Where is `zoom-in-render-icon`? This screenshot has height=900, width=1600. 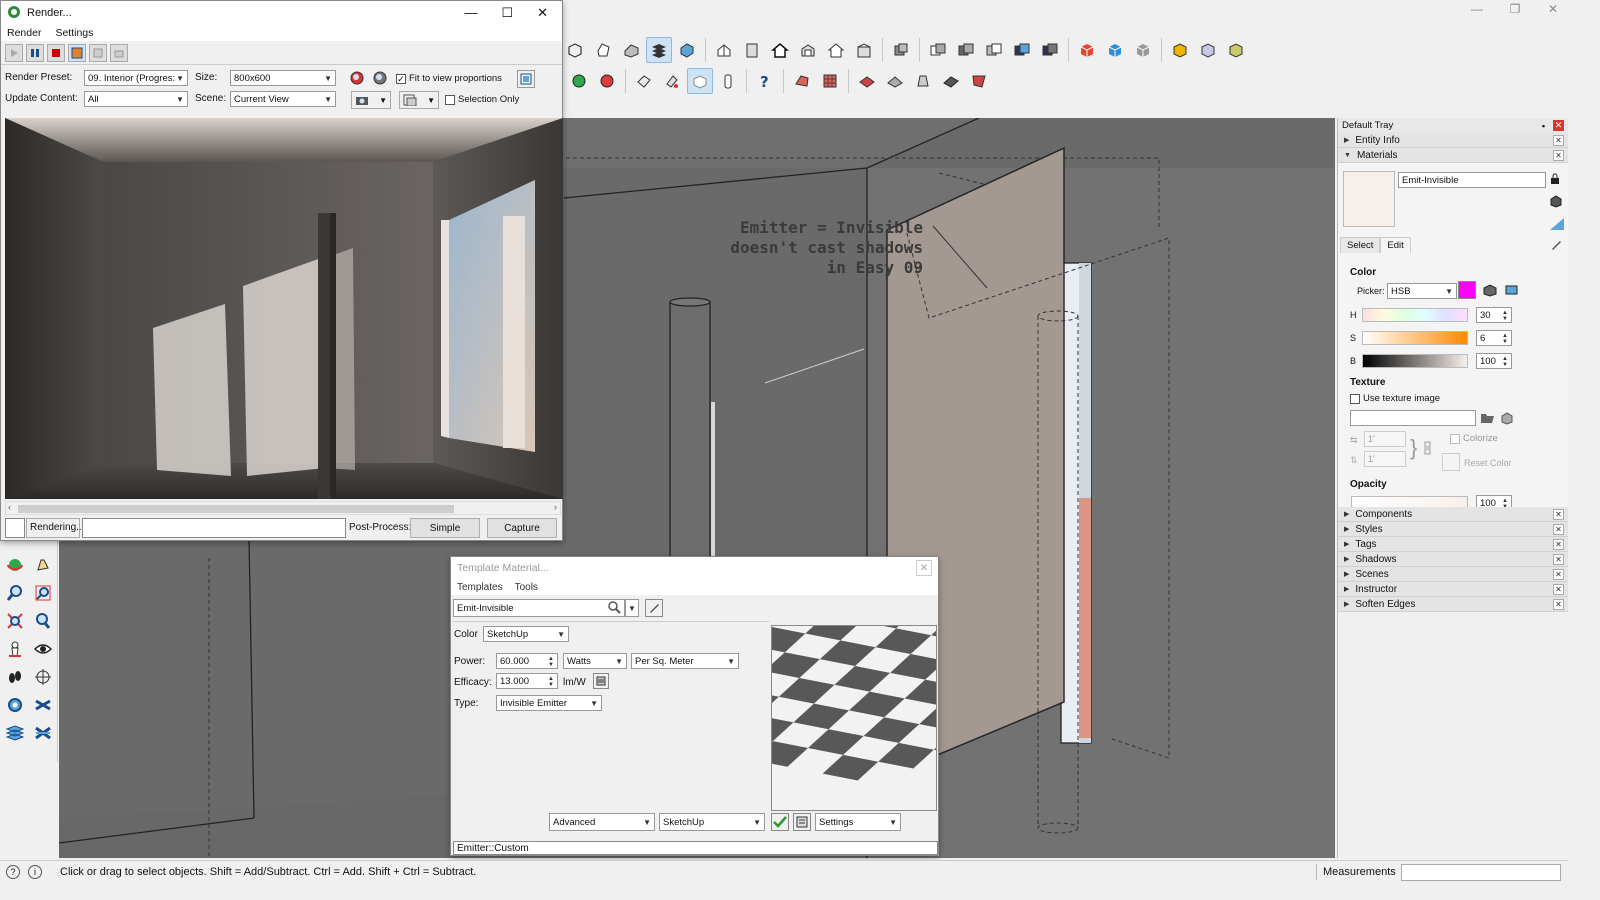 zoom-in-render-icon is located at coordinates (357, 79).